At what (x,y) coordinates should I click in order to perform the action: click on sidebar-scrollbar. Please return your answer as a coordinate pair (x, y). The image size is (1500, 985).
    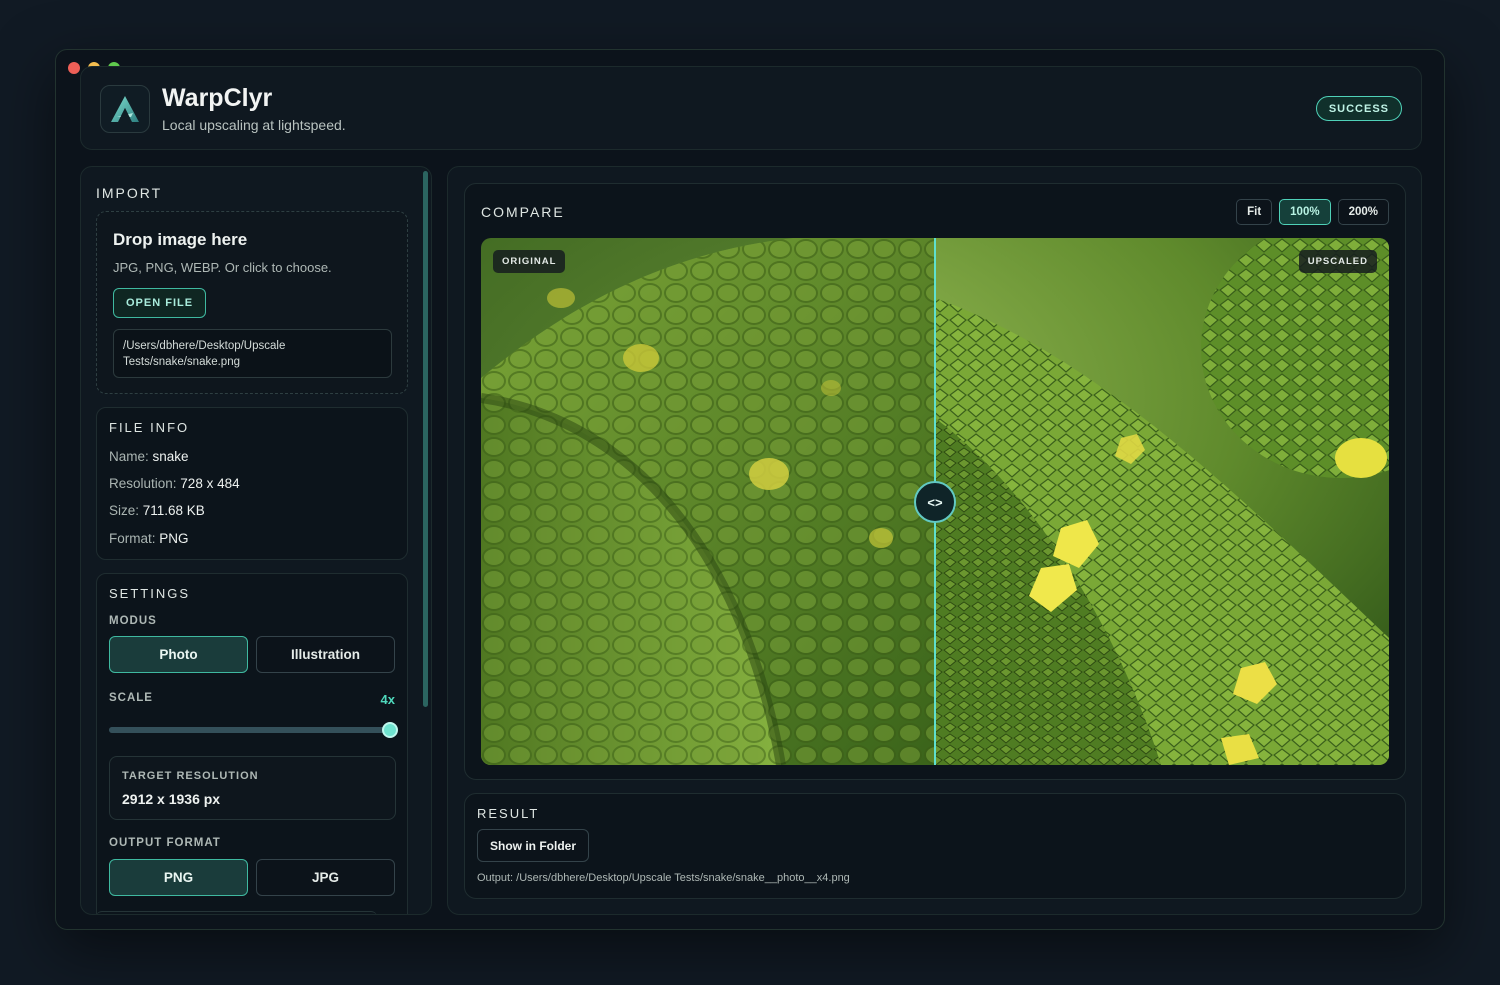
    Looking at the image, I should click on (425, 439).